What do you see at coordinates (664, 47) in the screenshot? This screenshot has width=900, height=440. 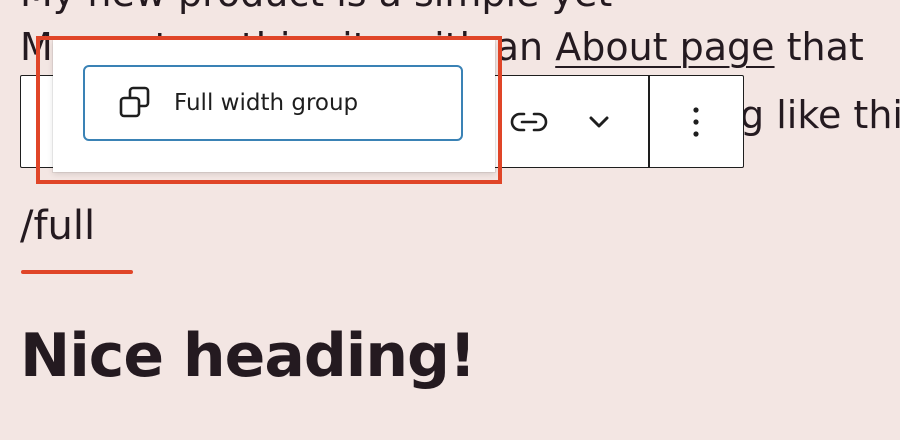 I see `about-page-link: About page` at bounding box center [664, 47].